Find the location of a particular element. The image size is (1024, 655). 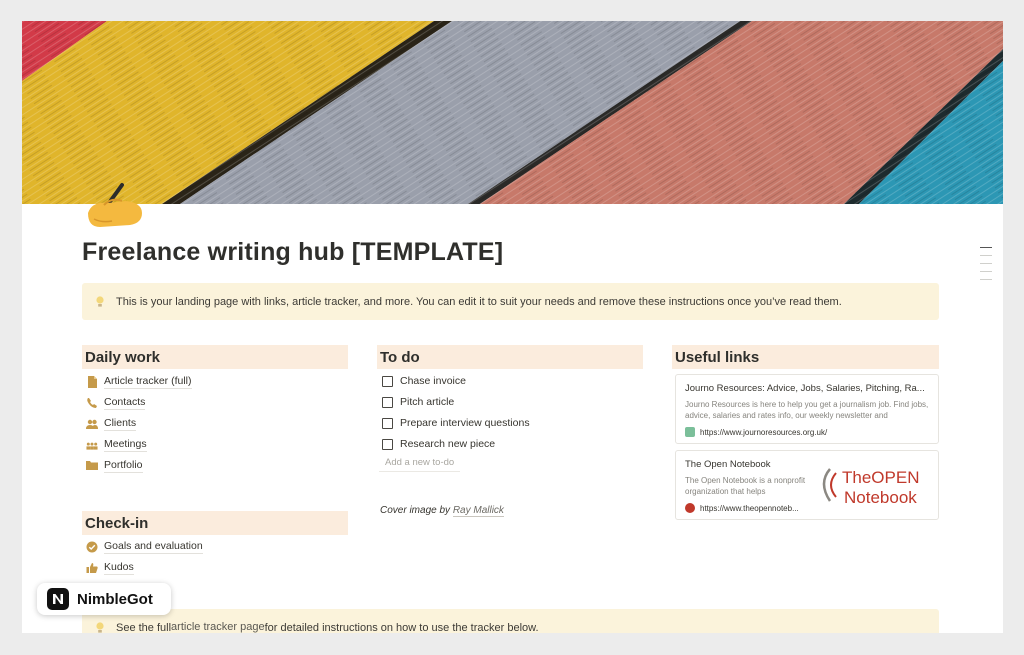

daily-work-heading: Daily work is located at coordinates (215, 357).